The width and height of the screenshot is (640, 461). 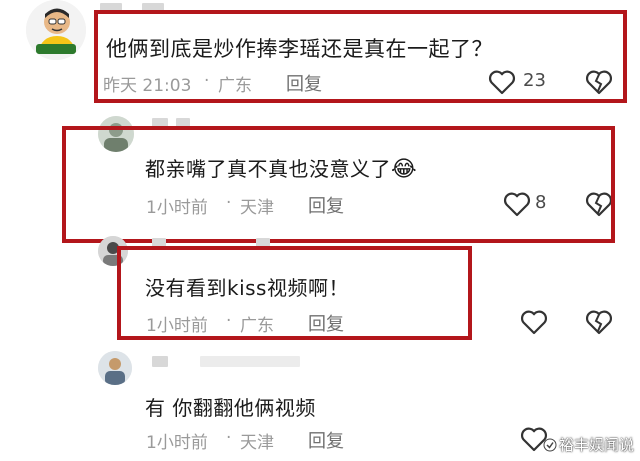 What do you see at coordinates (534, 322) in the screenshot?
I see `heart-outline-icon` at bounding box center [534, 322].